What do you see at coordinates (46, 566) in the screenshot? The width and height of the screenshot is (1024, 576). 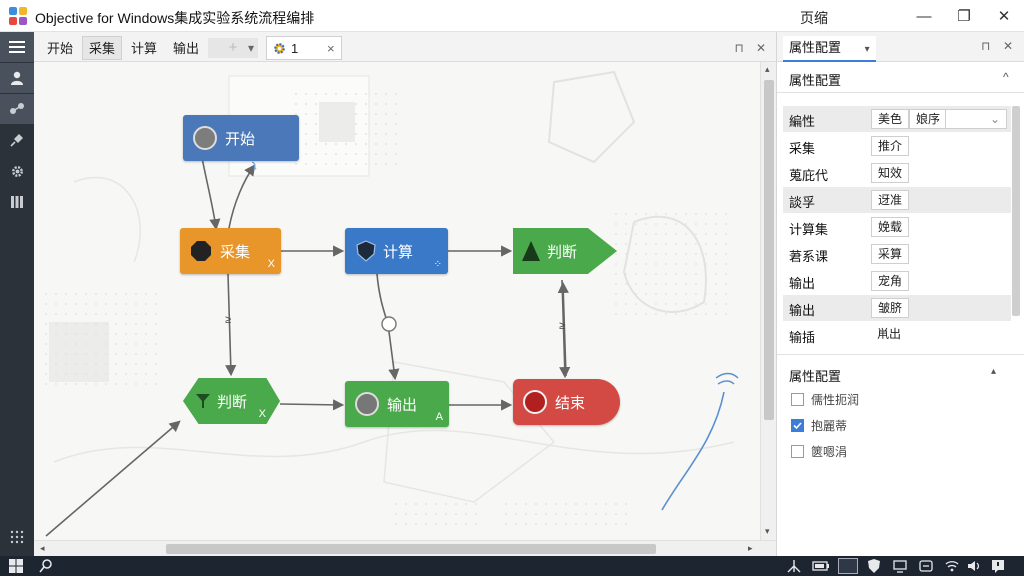 I see `search-icon` at bounding box center [46, 566].